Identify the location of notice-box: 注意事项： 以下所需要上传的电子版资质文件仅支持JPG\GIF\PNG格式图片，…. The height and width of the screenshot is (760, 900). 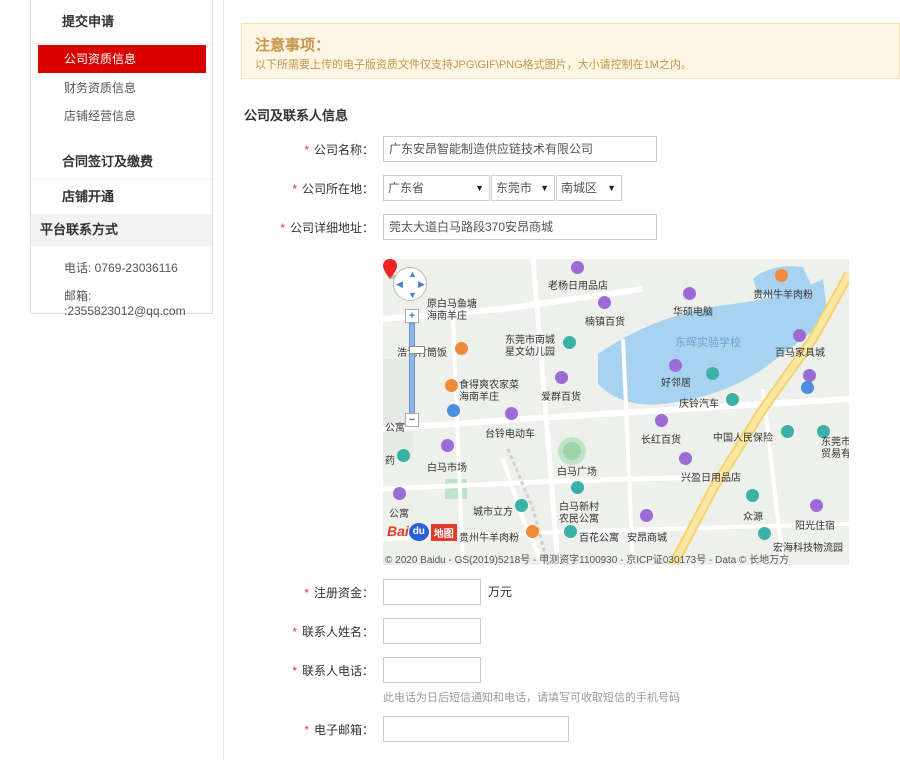
(570, 51).